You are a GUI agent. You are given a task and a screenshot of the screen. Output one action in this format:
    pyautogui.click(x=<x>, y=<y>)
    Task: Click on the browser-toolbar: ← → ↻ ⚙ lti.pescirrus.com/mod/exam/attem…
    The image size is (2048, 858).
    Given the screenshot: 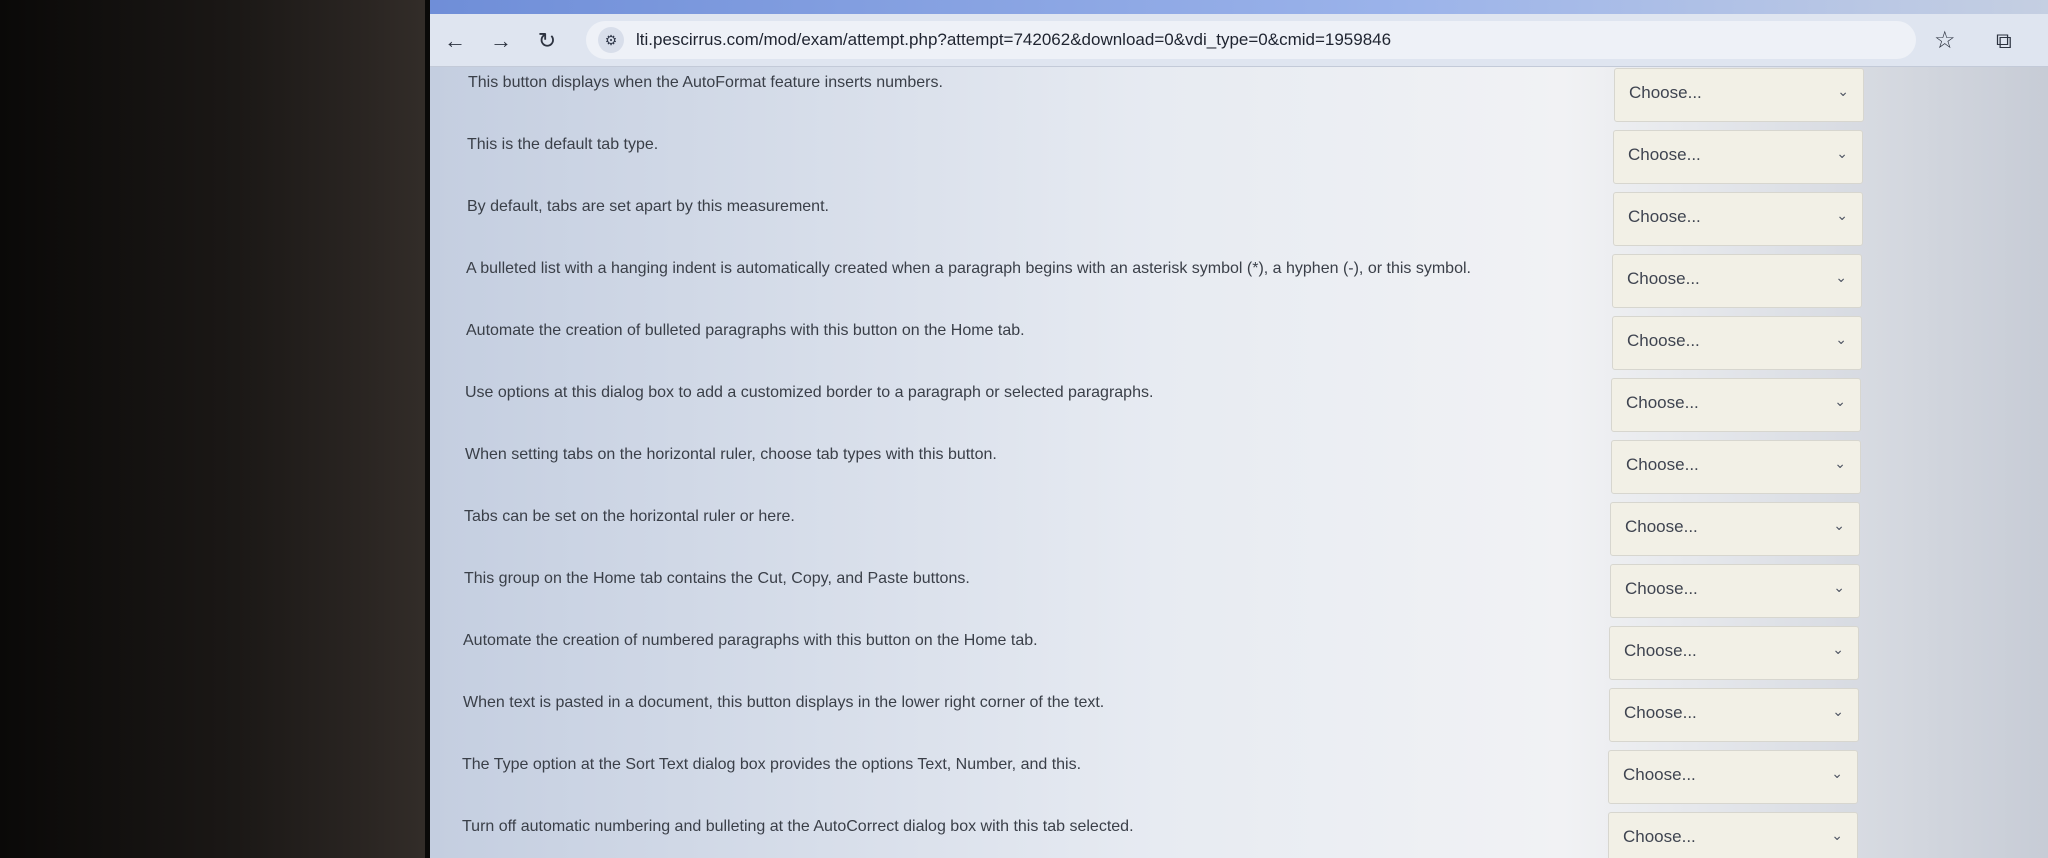 What is the action you would take?
    pyautogui.click(x=1239, y=40)
    